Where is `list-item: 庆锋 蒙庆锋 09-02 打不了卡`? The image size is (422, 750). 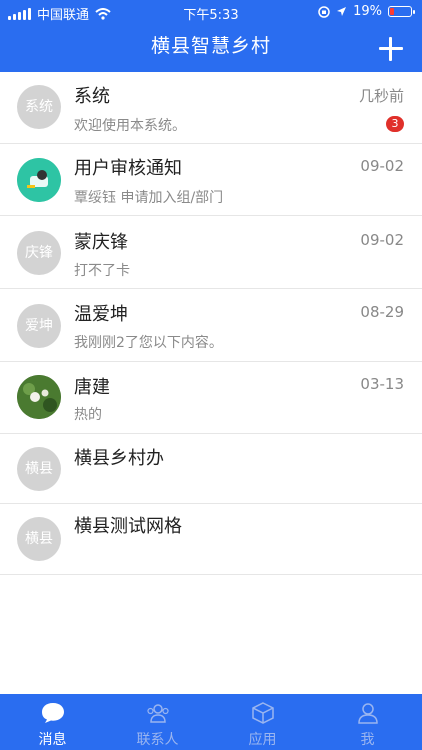 list-item: 庆锋 蒙庆锋 09-02 打不了卡 is located at coordinates (211, 252).